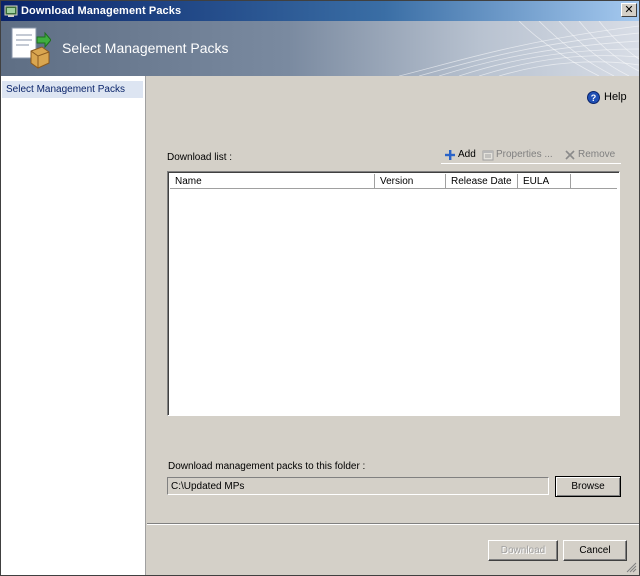 Image resolution: width=640 pixels, height=576 pixels. I want to click on help-icon: ?, so click(593, 97).